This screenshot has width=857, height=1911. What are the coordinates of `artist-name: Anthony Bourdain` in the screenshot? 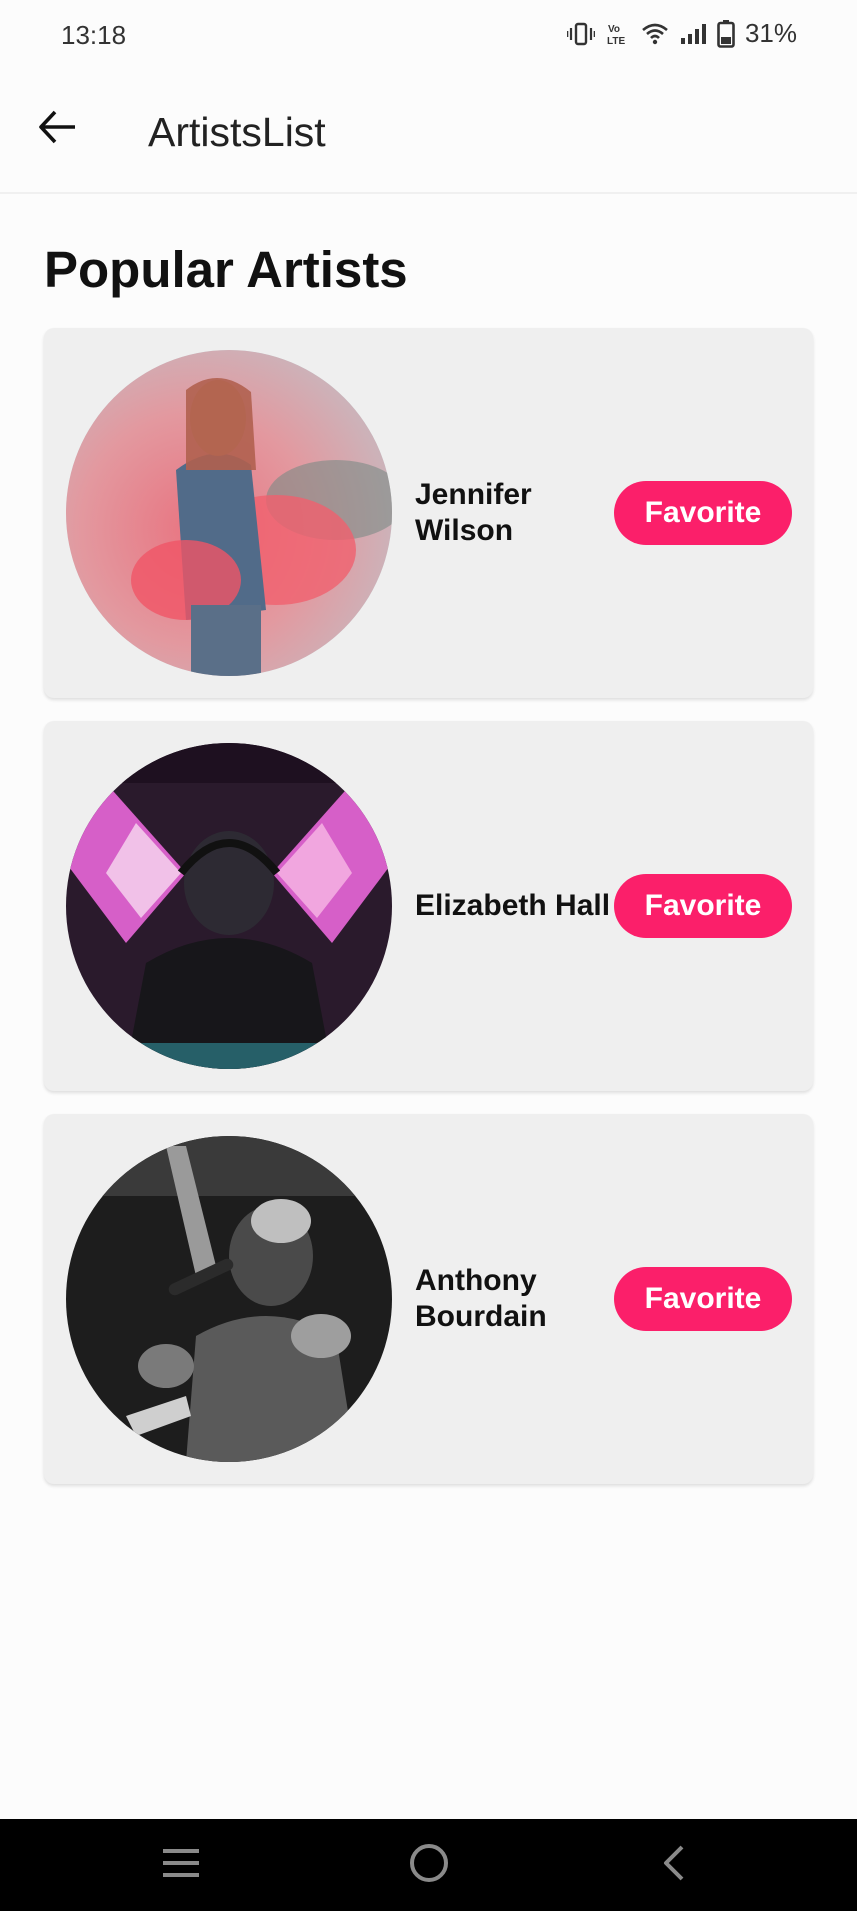 It's located at (515, 1299).